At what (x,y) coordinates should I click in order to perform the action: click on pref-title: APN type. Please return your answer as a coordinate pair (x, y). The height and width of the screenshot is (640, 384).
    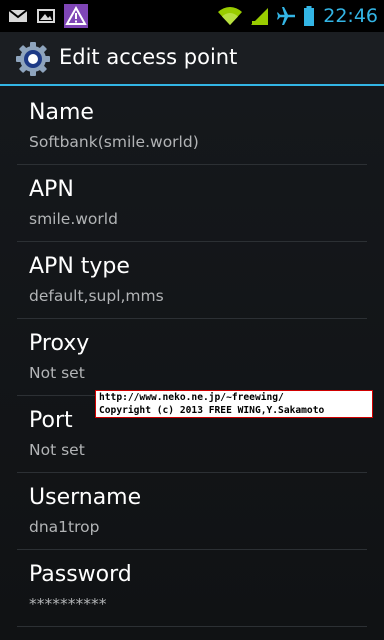
    Looking at the image, I should click on (79, 266).